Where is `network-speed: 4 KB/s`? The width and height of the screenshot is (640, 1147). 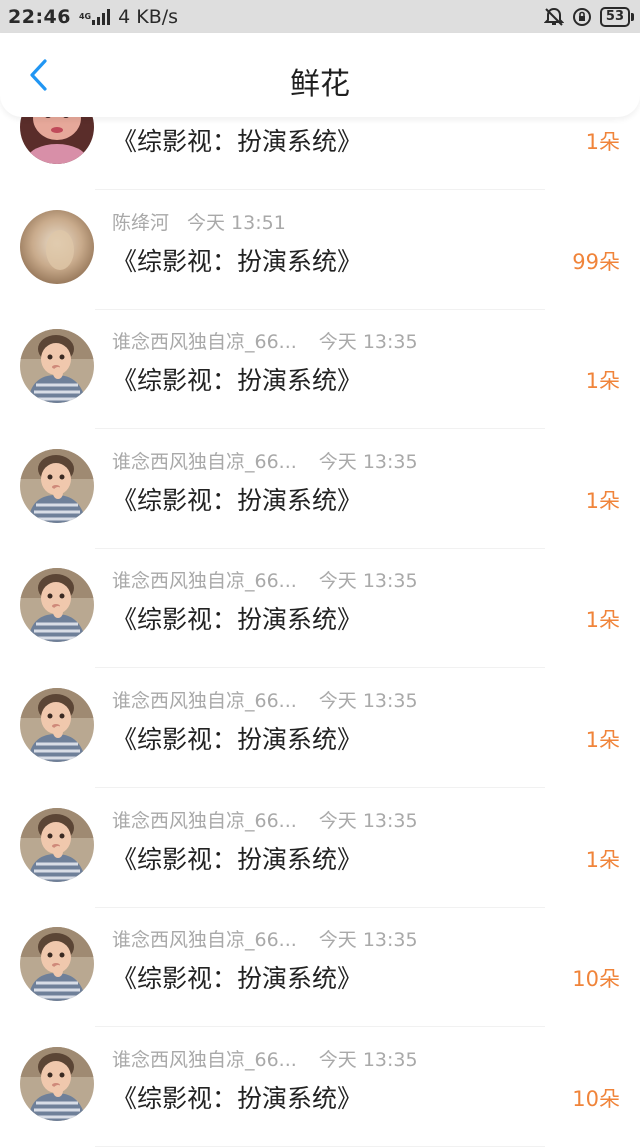 network-speed: 4 KB/s is located at coordinates (148, 16).